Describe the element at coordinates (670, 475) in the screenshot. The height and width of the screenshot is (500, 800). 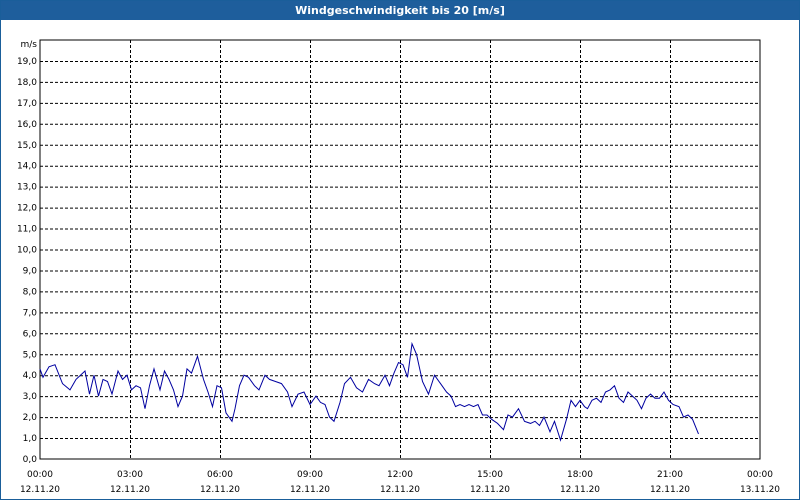
I see `x-tick-time-label: 21:00` at that location.